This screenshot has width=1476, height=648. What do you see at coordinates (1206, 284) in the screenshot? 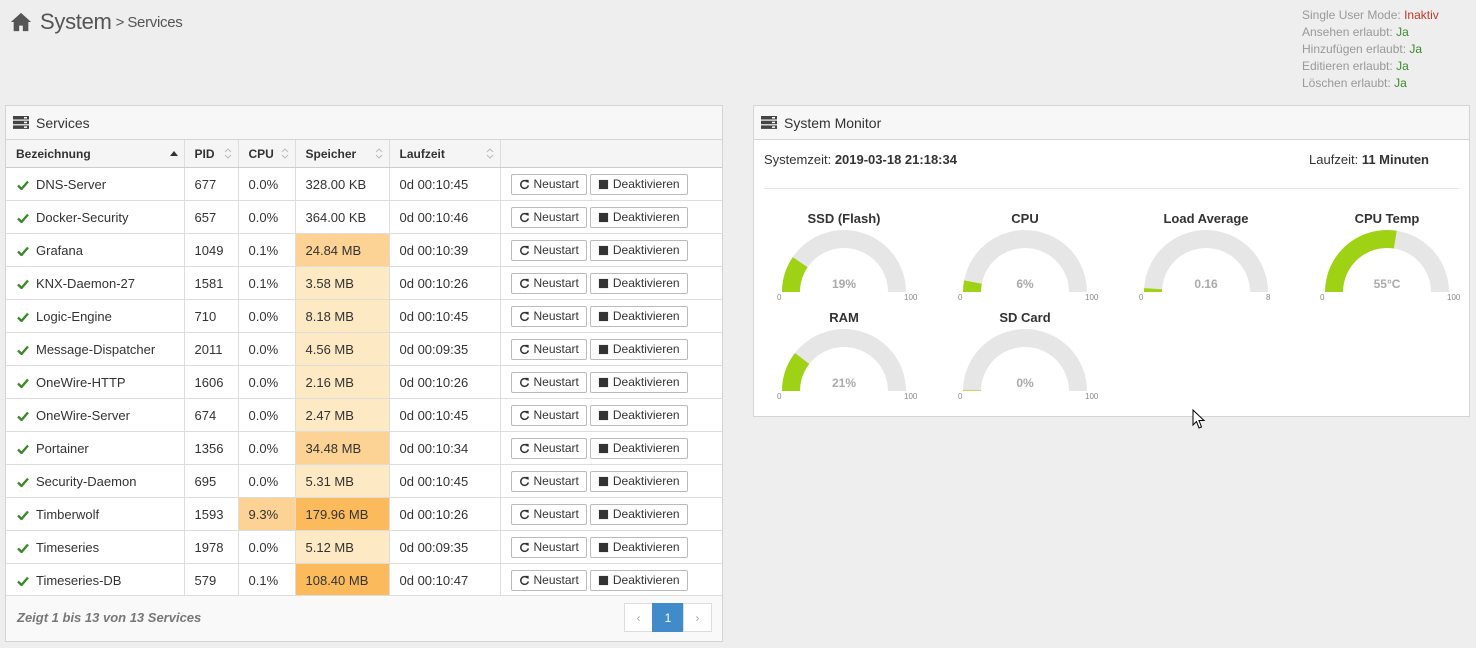
I see `gauge-value: 0.16` at bounding box center [1206, 284].